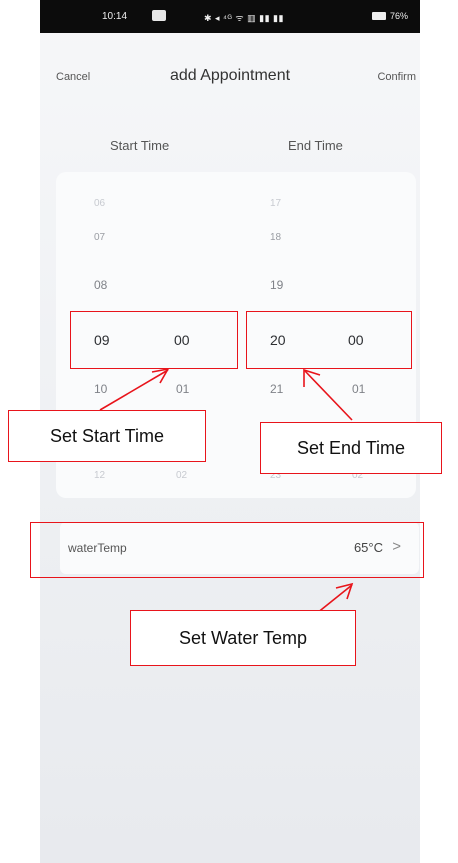 The image size is (458, 863). Describe the element at coordinates (115, 16) in the screenshot. I see `status-time: 10:14` at that location.